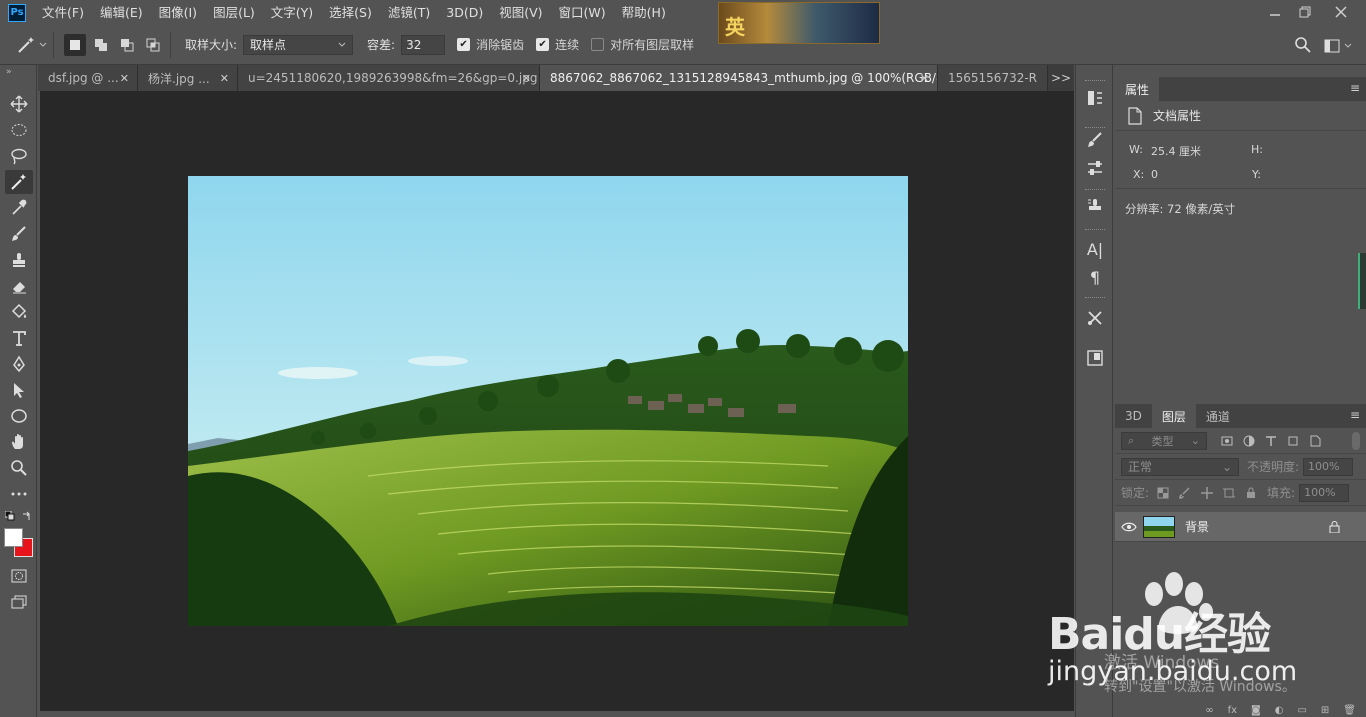 Image resolution: width=1366 pixels, height=717 pixels. I want to click on lock-pixels-icon, so click(1185, 492).